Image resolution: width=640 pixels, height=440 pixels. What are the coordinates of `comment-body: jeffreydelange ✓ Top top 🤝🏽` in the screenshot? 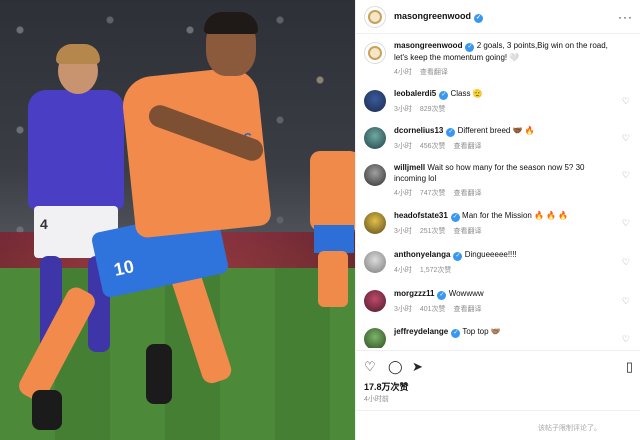 It's located at (506, 337).